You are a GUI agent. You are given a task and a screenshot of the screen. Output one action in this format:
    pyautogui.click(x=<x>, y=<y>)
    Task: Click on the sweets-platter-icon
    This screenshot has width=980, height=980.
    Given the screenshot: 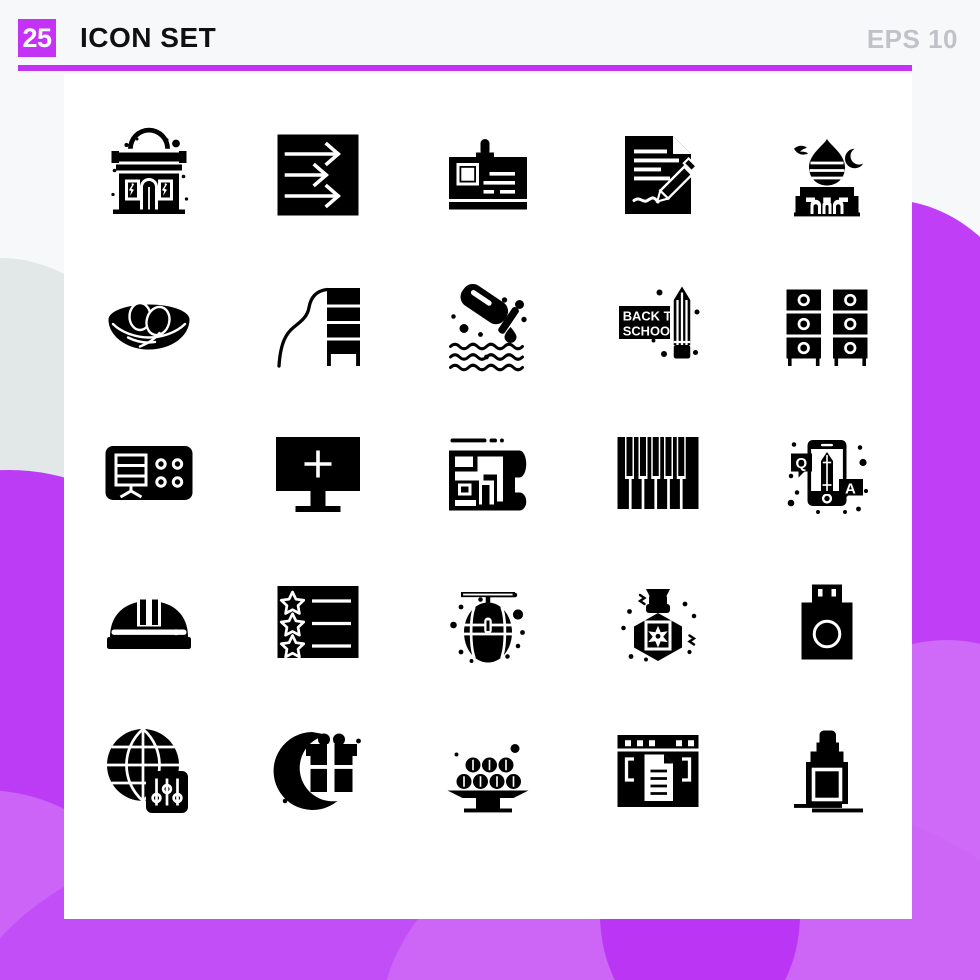 What is the action you would take?
    pyautogui.click(x=488, y=777)
    